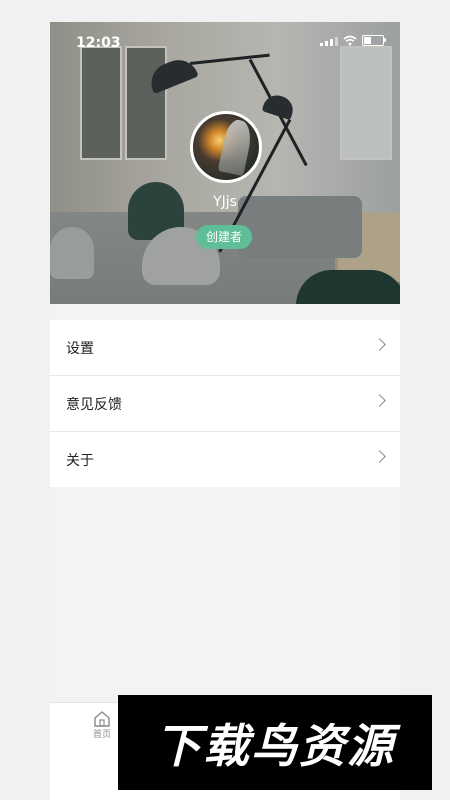 The height and width of the screenshot is (800, 450). What do you see at coordinates (101, 735) in the screenshot?
I see `tab-home-label: 首页` at bounding box center [101, 735].